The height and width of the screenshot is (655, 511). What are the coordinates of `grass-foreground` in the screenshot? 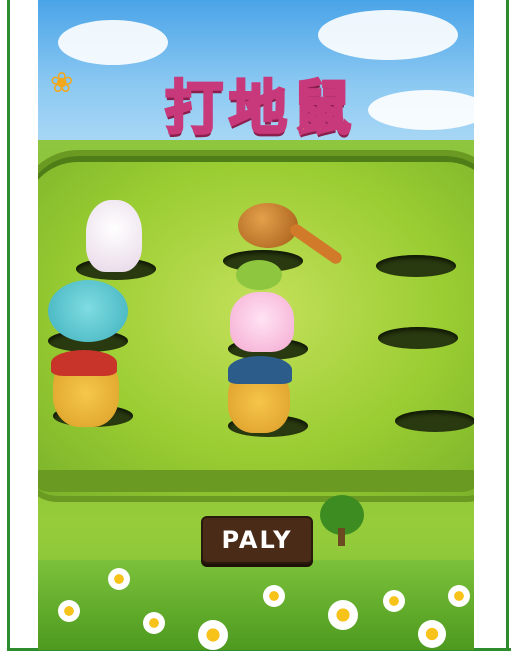 It's located at (256, 605).